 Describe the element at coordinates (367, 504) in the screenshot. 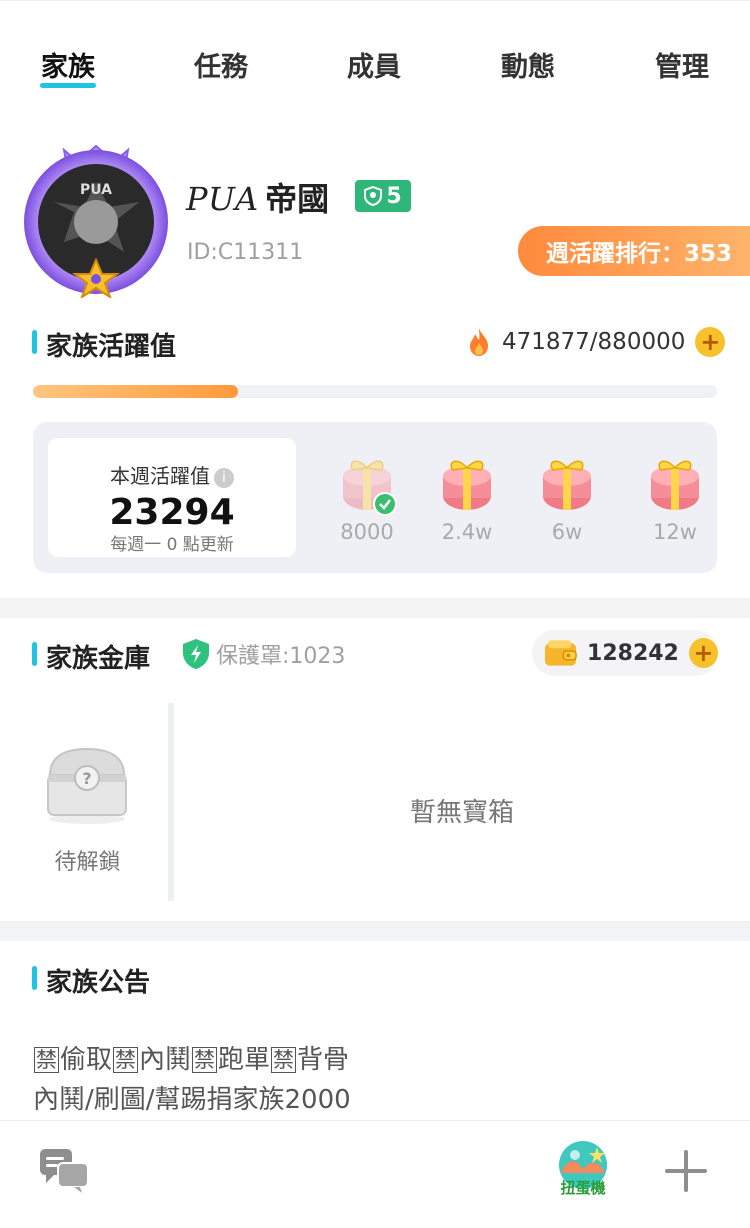

I see `reward-gift-1: 8000` at that location.